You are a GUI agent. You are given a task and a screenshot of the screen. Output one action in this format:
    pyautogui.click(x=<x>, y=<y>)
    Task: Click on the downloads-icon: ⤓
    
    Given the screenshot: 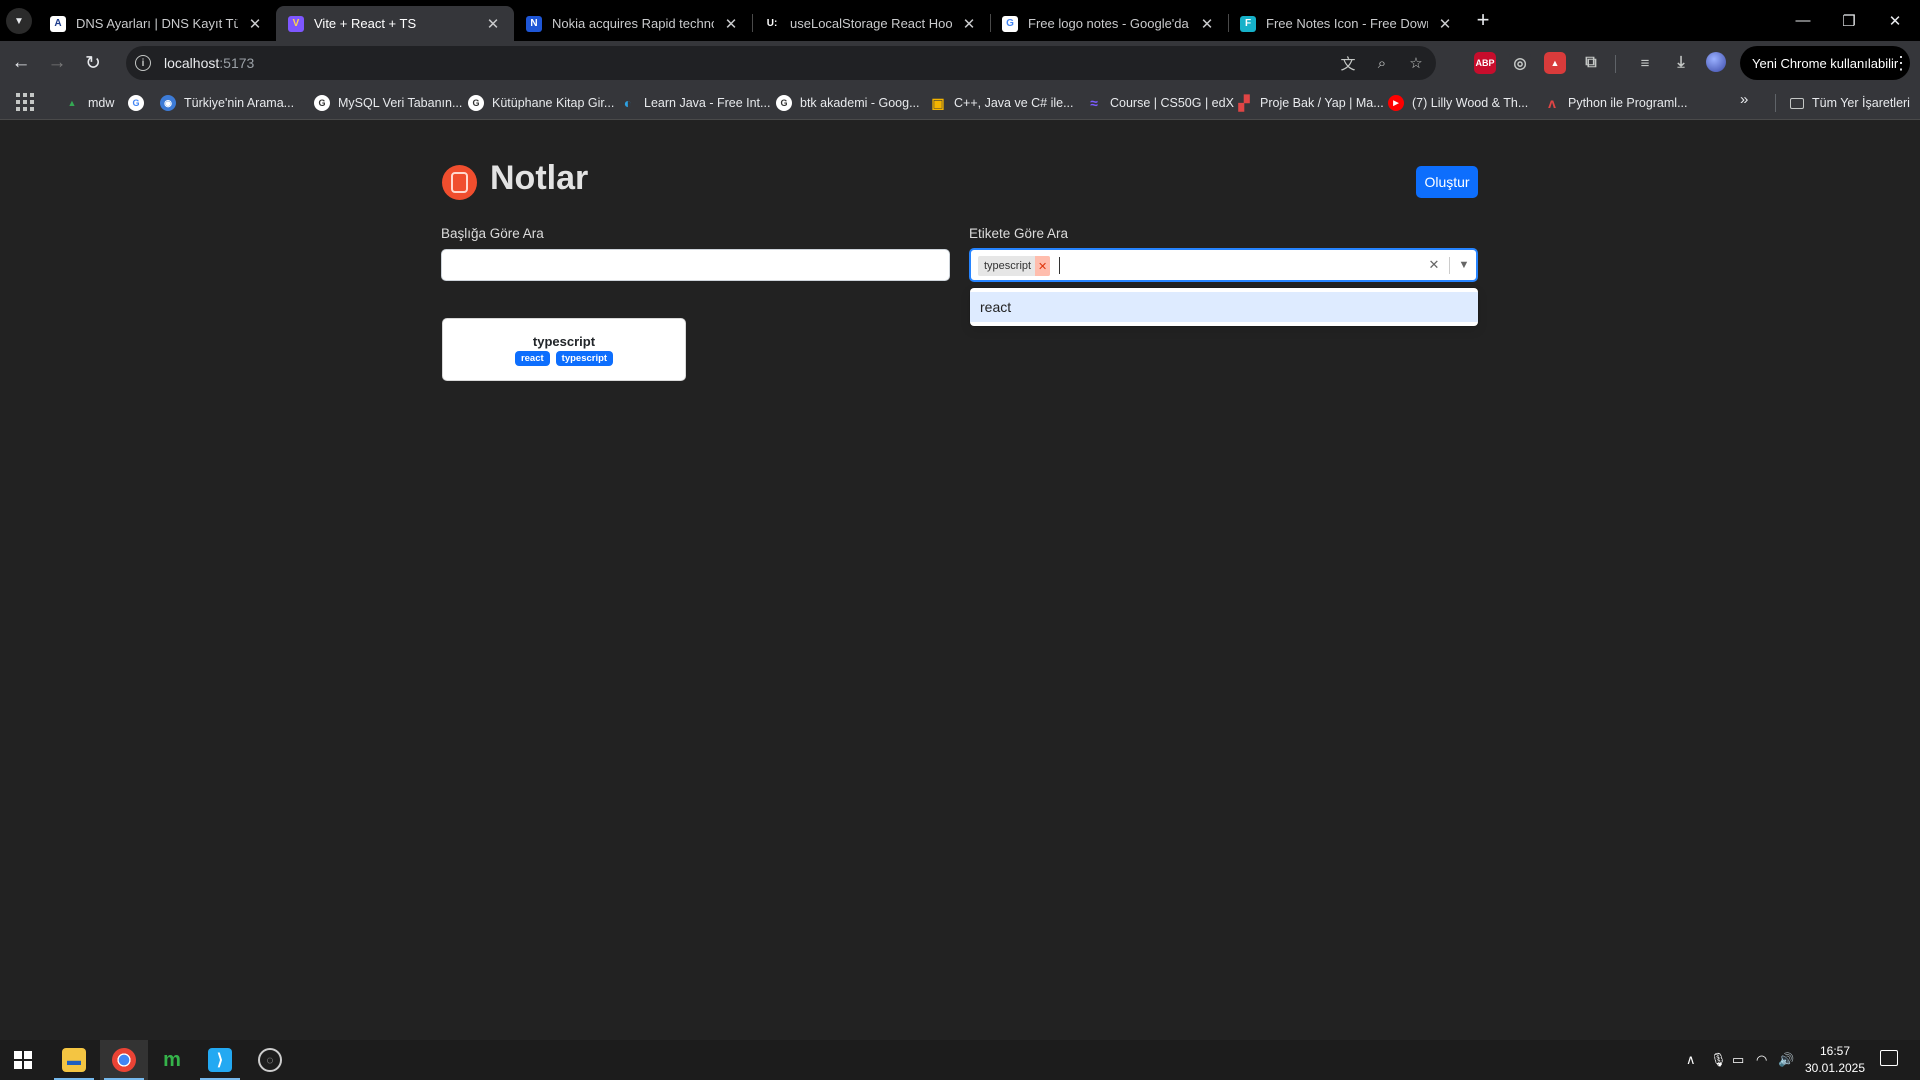 What is the action you would take?
    pyautogui.click(x=1681, y=63)
    